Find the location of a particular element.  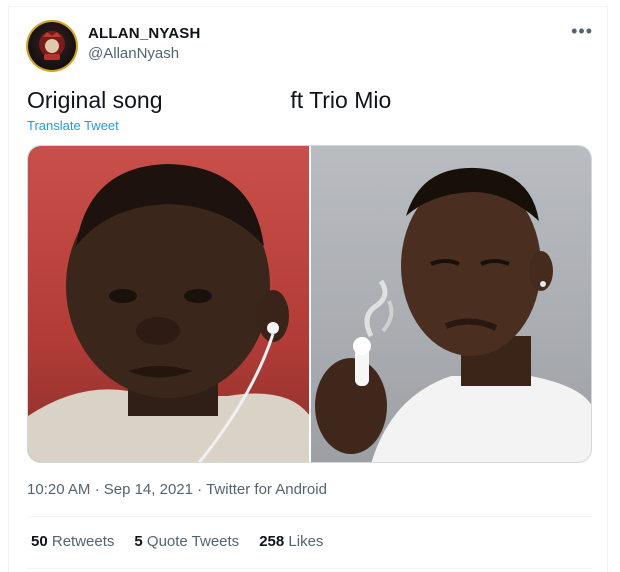

tweet-source: Twitter for Android is located at coordinates (266, 489).